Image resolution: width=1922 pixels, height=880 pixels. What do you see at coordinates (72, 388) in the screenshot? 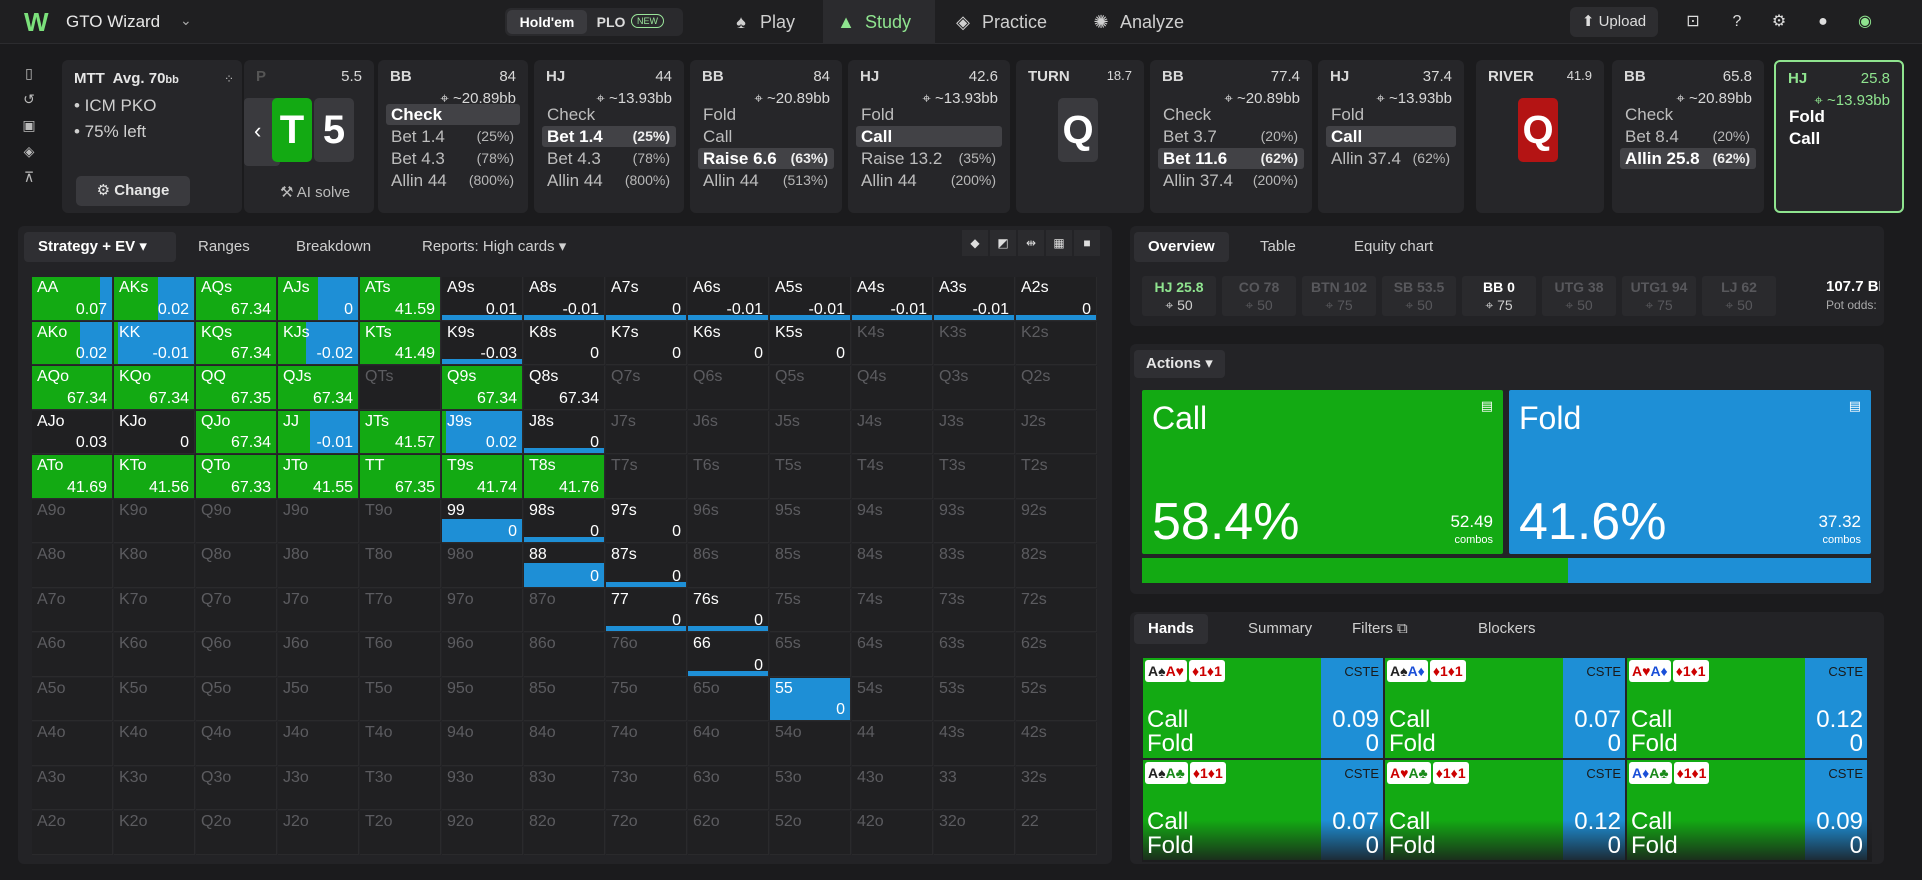
I see `hand-cell-aqo: 67.34 AQo` at bounding box center [72, 388].